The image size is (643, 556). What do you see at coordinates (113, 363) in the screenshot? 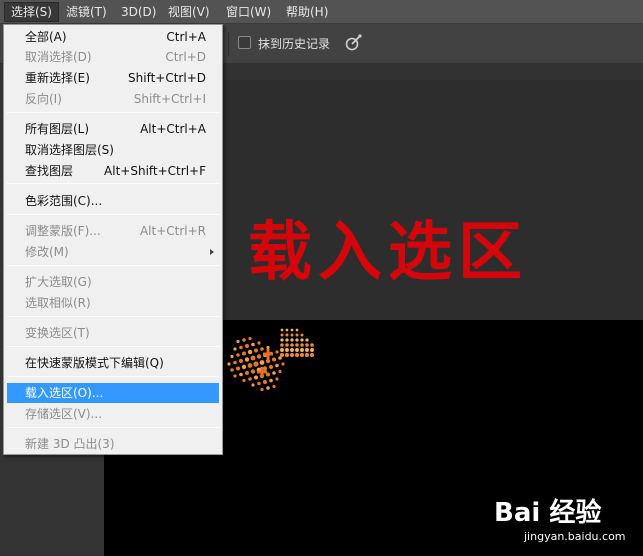
I see `menu-item-quick-mask: 在快速蒙版模式下编辑(Q)` at bounding box center [113, 363].